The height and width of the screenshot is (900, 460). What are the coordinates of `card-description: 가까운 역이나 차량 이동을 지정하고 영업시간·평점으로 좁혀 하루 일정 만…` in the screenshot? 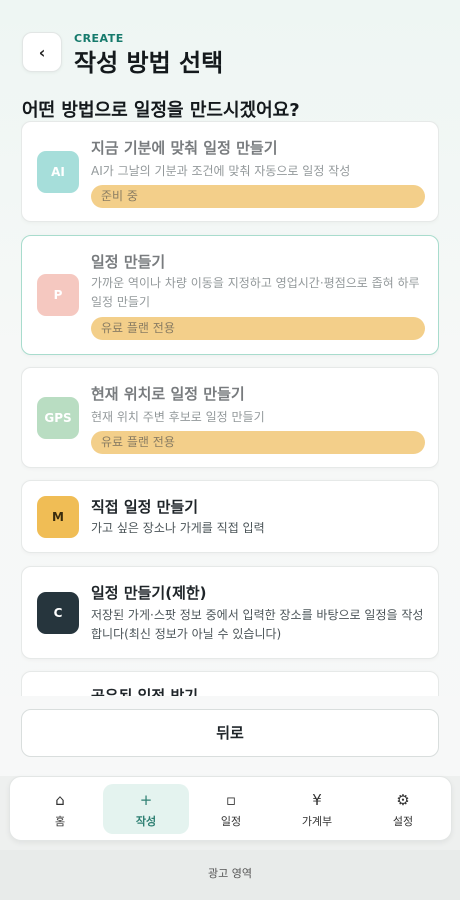 It's located at (255, 292).